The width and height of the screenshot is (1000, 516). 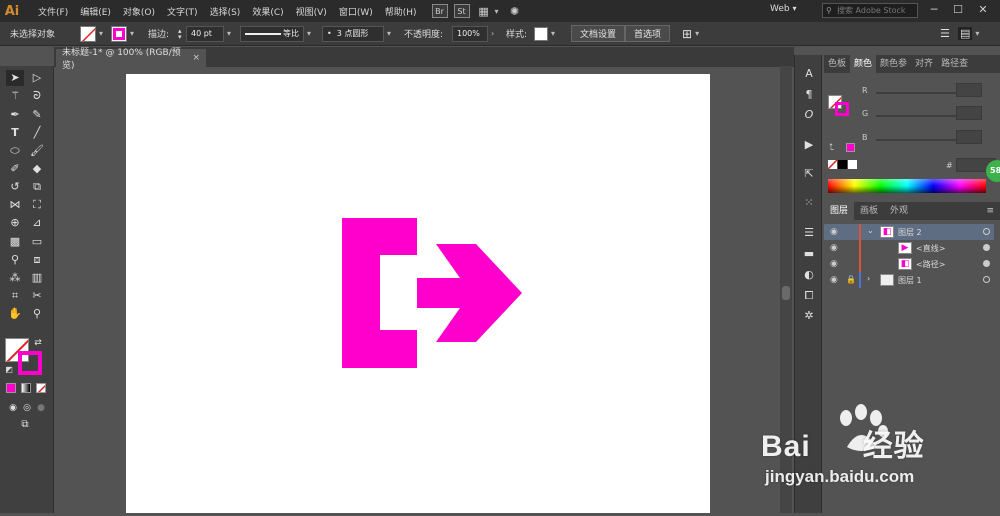 What do you see at coordinates (37, 296) in the screenshot?
I see `slice-tool-icon: ✂` at bounding box center [37, 296].